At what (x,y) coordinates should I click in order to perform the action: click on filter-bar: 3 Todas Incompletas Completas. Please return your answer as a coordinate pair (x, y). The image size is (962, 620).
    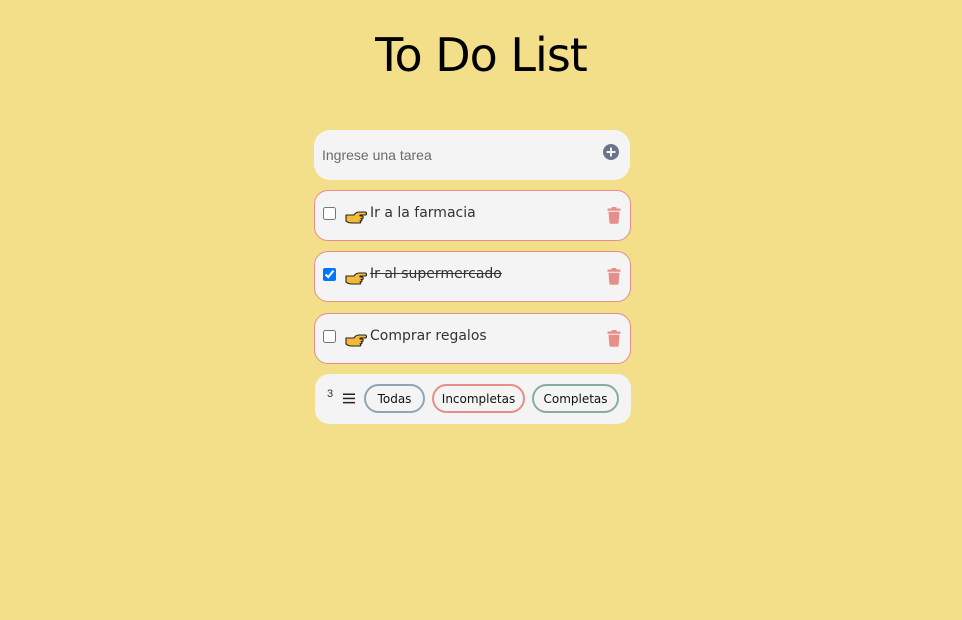
    Looking at the image, I should click on (473, 399).